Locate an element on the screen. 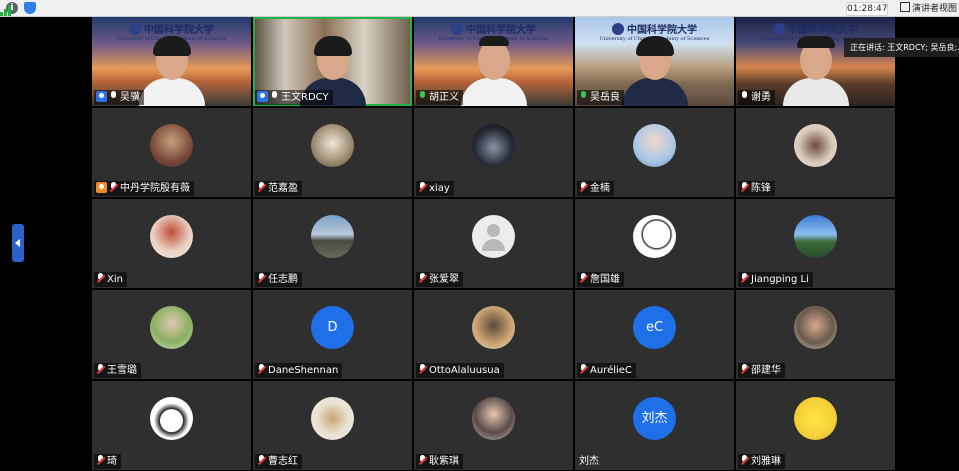  participant-tile: 金楠 is located at coordinates (654, 152).